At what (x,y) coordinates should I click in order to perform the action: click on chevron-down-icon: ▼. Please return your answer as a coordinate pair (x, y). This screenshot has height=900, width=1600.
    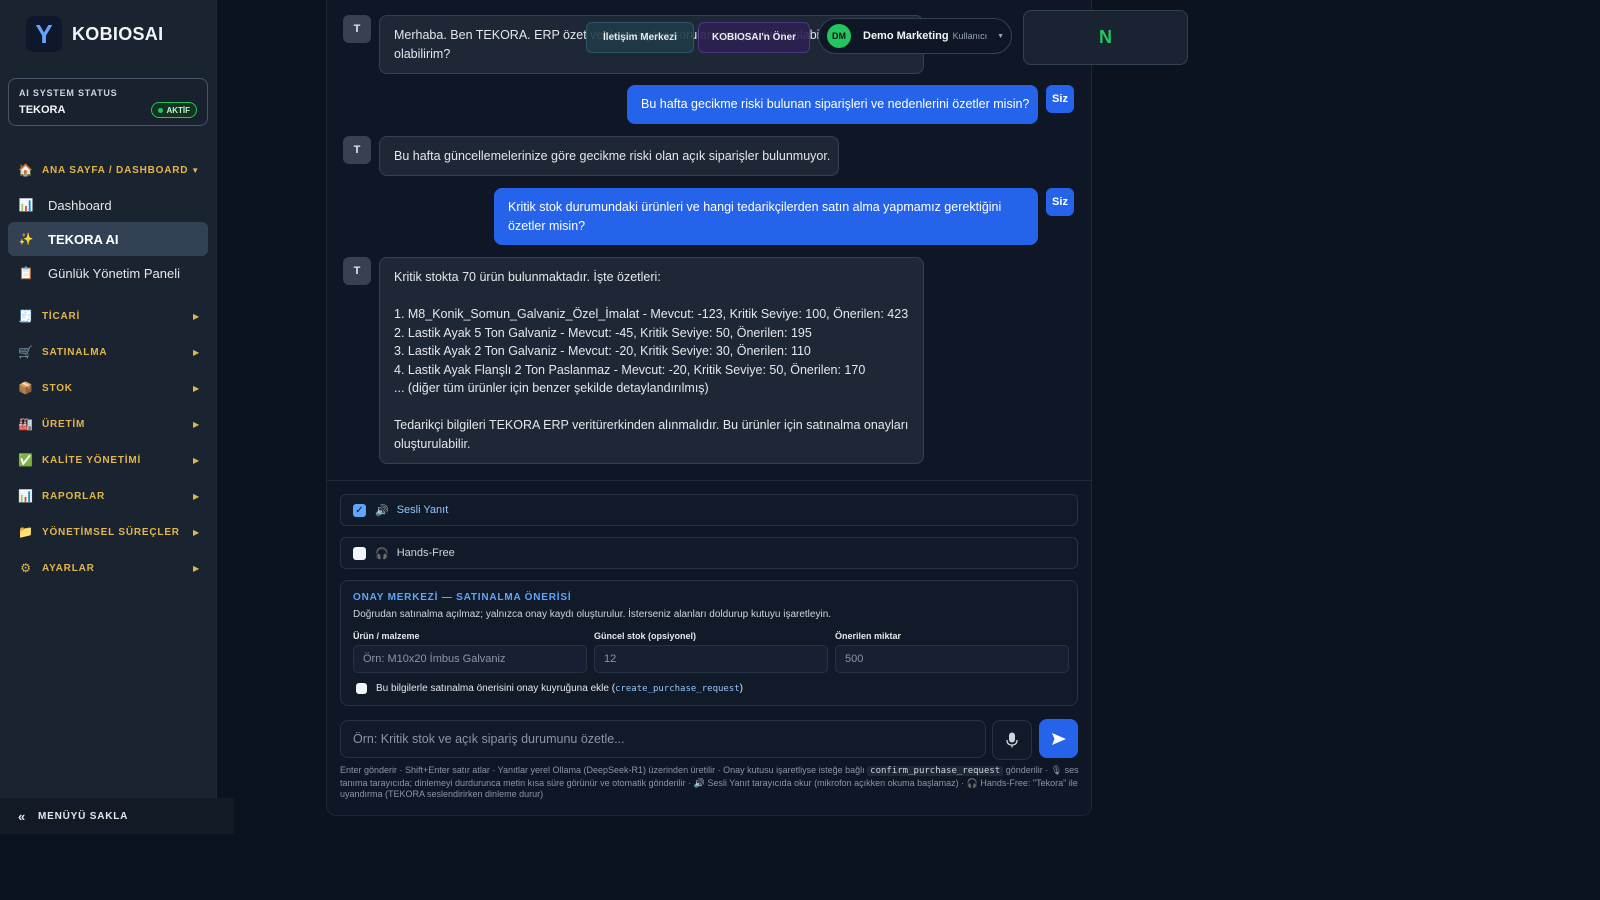
    Looking at the image, I should click on (1001, 36).